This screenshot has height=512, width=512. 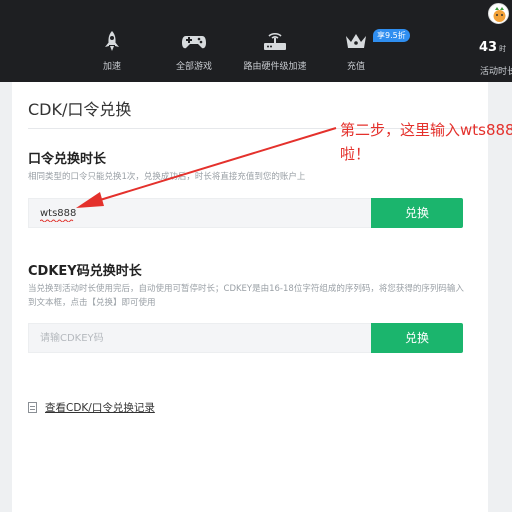 I want to click on annotation-line-2: 啦！, so click(x=355, y=154).